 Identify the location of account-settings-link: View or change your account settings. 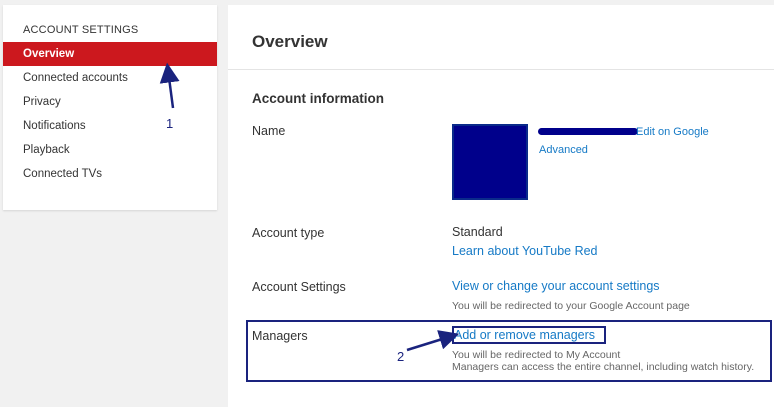
(556, 286).